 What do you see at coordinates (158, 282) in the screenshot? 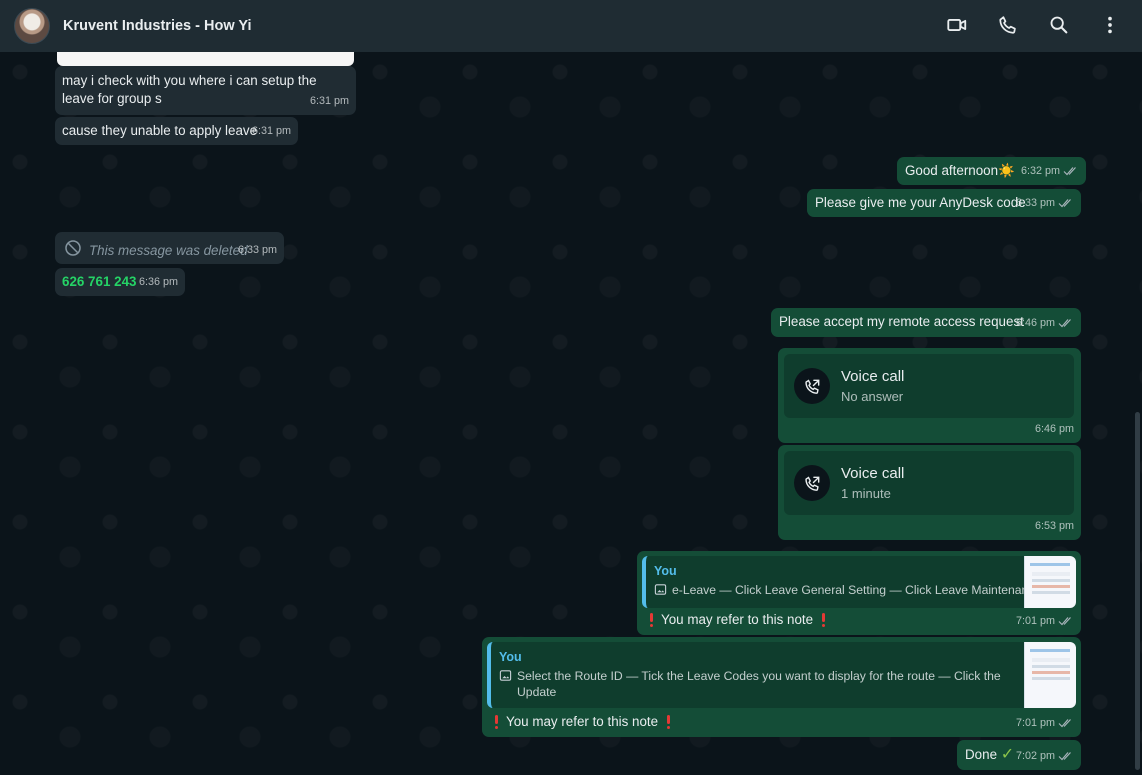
I see `message-time: 6:36 pm` at bounding box center [158, 282].